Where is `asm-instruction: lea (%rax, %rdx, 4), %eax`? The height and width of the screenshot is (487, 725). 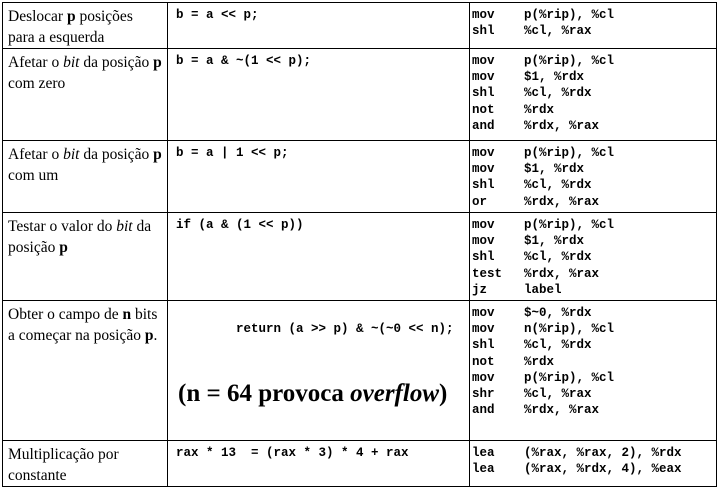
asm-instruction: lea (%rax, %rdx, 4), %eax is located at coordinates (593, 469).